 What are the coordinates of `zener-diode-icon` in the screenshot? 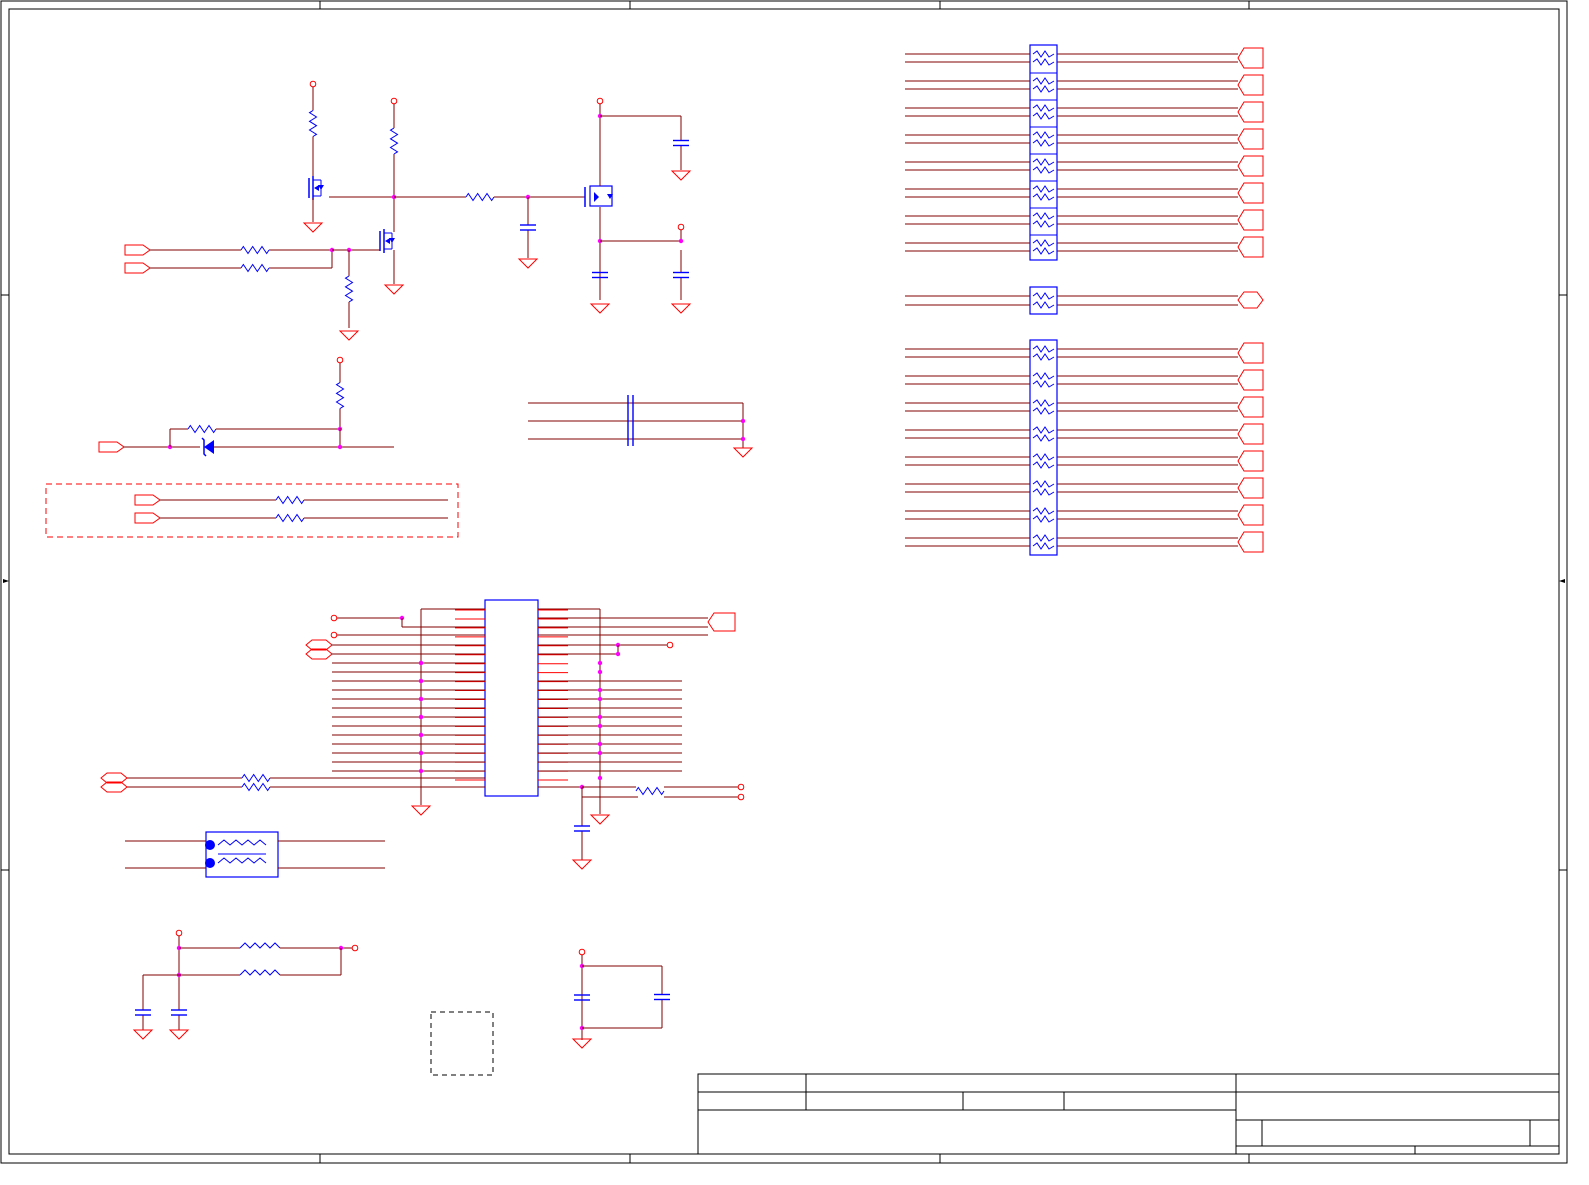 It's located at (209, 447).